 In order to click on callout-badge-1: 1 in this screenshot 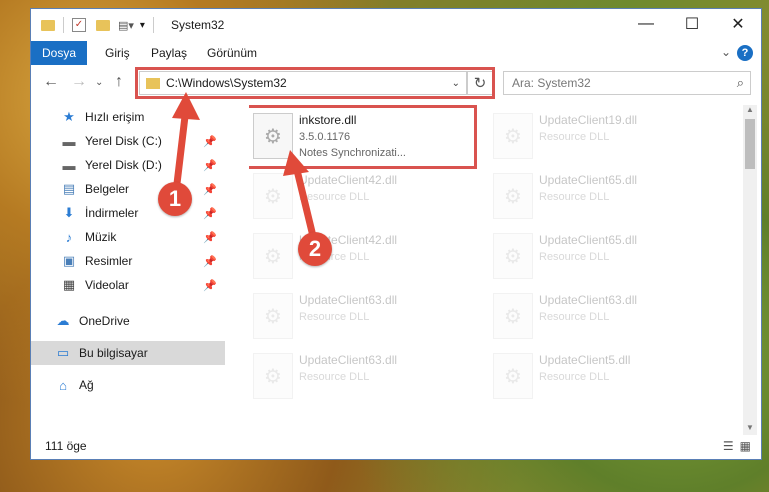, I will do `click(175, 199)`.